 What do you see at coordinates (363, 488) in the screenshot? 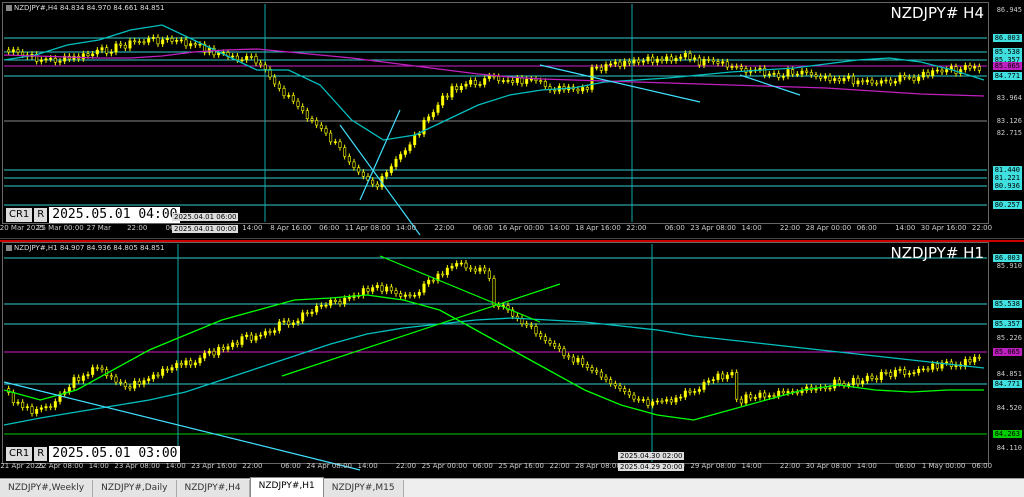
I see `tab-nzdjpy-m15: NZDJPY#,M15` at bounding box center [363, 488].